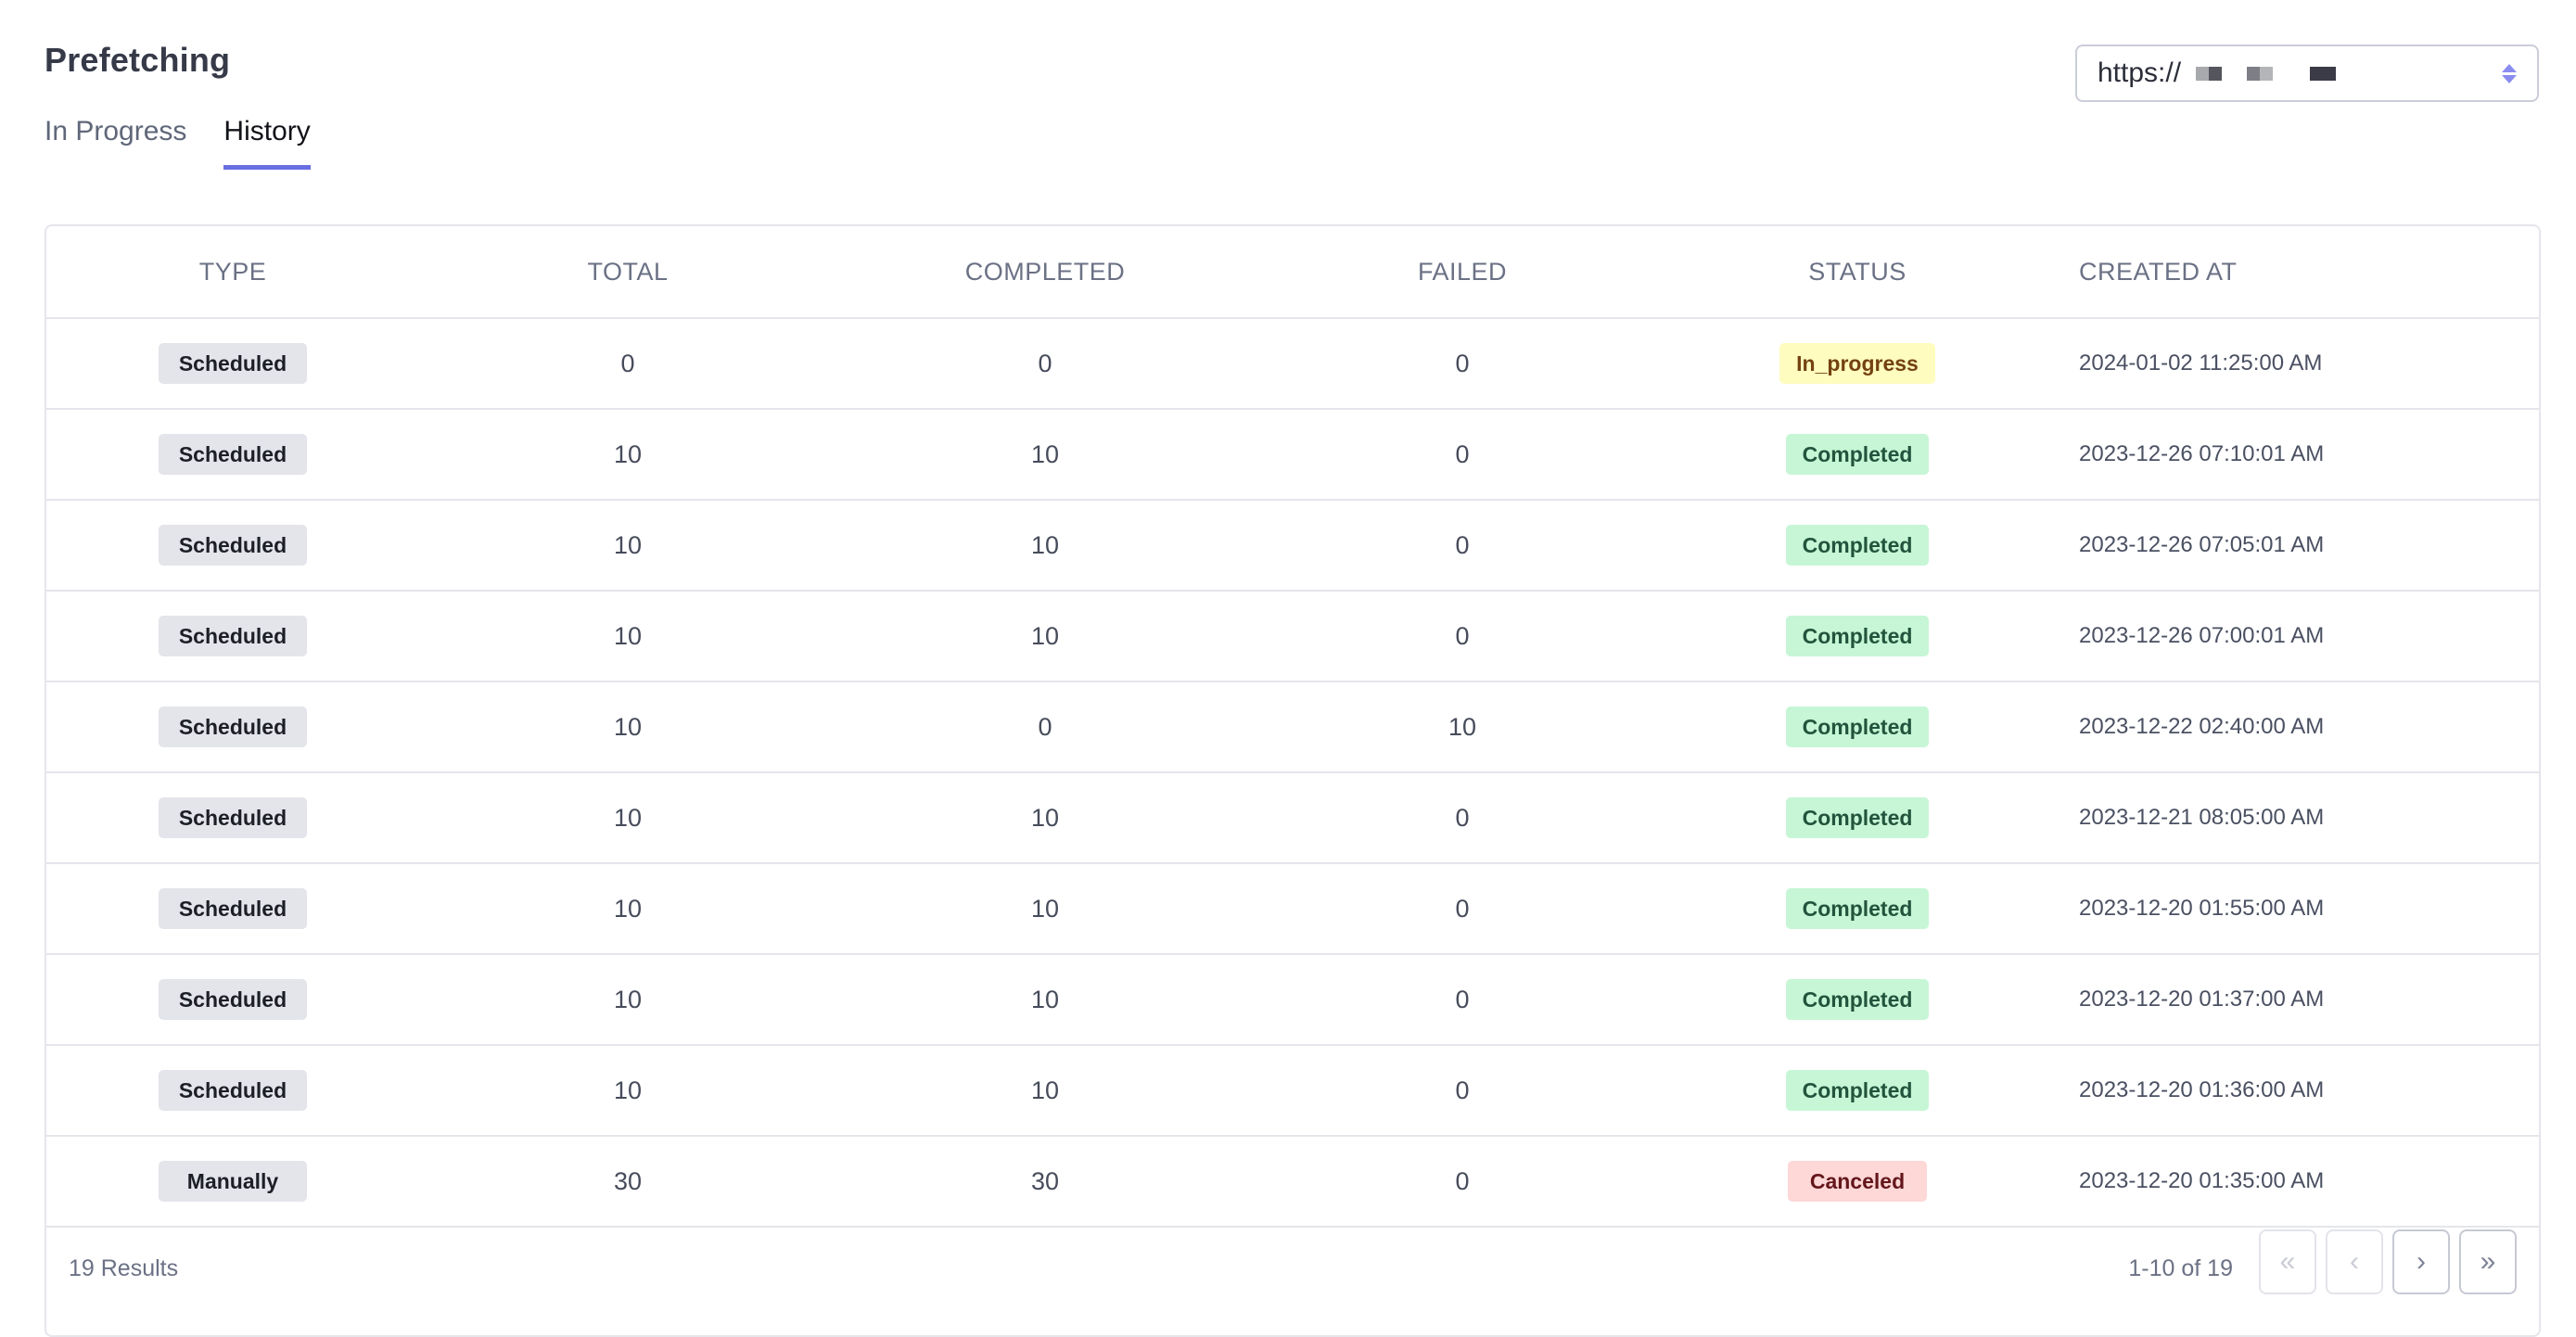  Describe the element at coordinates (267, 142) in the screenshot. I see `tab-history: History` at that location.